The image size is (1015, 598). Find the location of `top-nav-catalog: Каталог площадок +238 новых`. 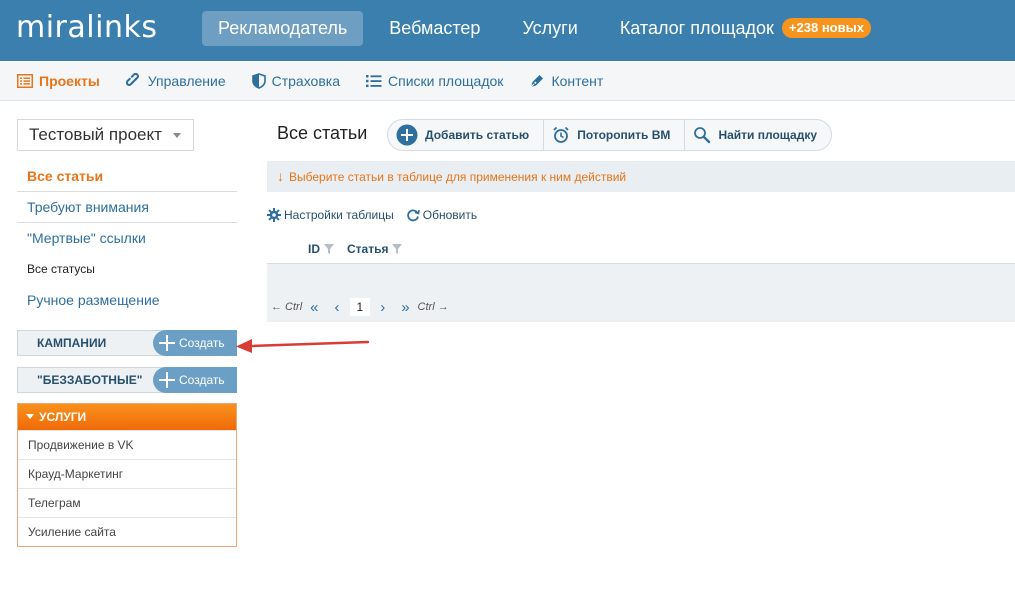

top-nav-catalog: Каталог площадок +238 новых is located at coordinates (745, 28).